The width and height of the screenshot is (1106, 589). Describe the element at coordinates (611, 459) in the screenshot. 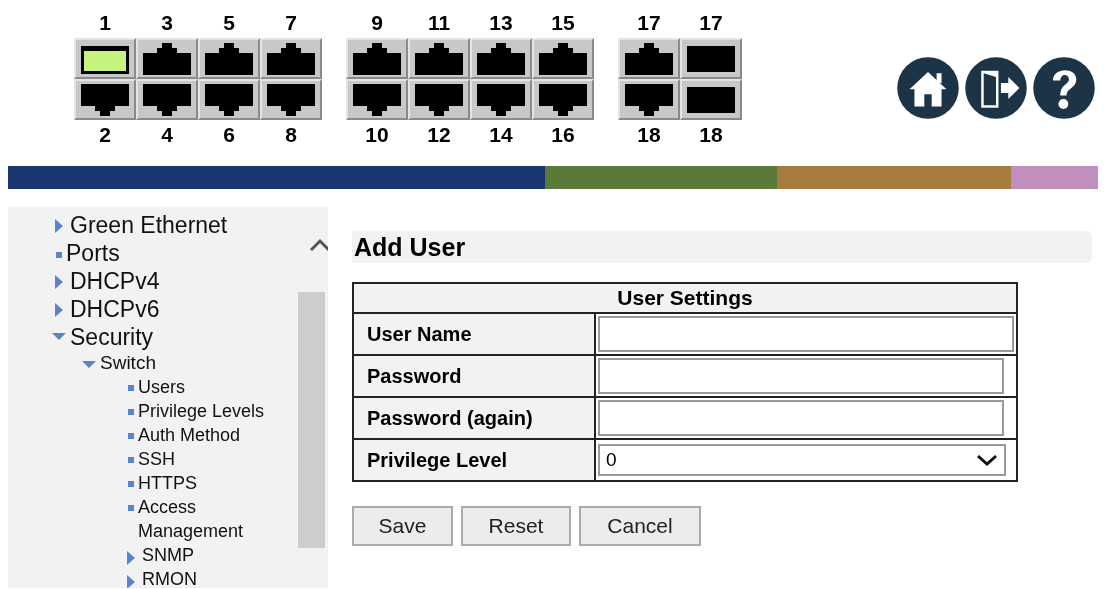

I see `dropdown-value: 0` at that location.